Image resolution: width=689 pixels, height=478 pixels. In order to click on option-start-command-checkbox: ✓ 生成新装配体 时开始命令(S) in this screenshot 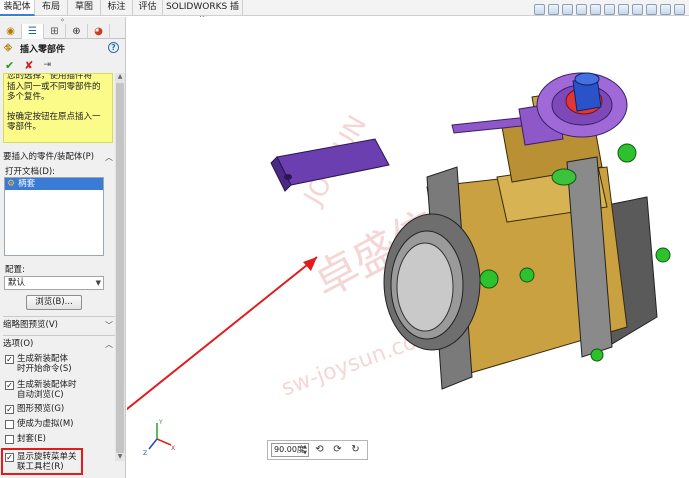, I will do `click(38, 364)`.